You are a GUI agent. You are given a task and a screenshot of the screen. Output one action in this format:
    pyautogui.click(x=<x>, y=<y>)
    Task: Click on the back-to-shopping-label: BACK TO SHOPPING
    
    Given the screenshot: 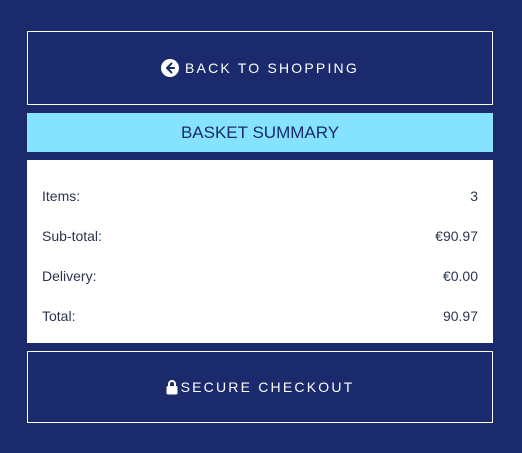 What is the action you would take?
    pyautogui.click(x=272, y=68)
    